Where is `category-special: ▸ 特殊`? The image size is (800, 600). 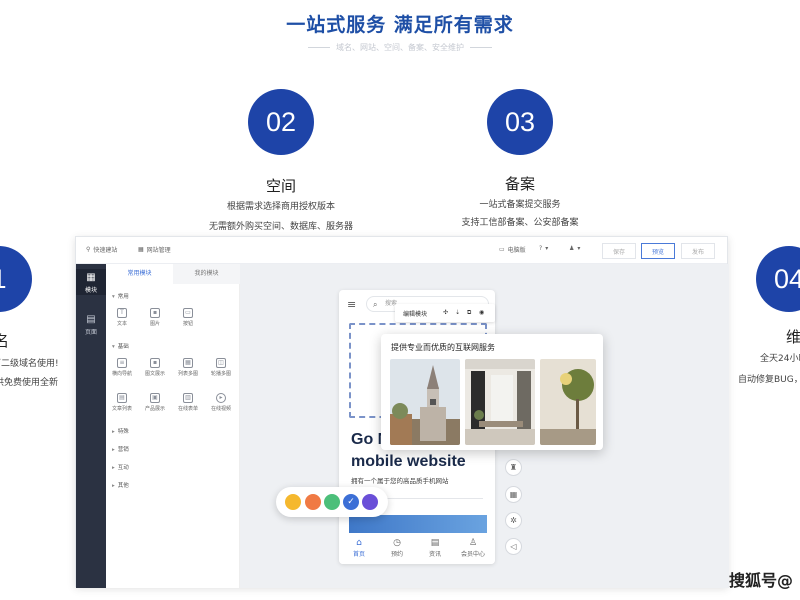
category-special: ▸ 特殊 is located at coordinates (120, 431).